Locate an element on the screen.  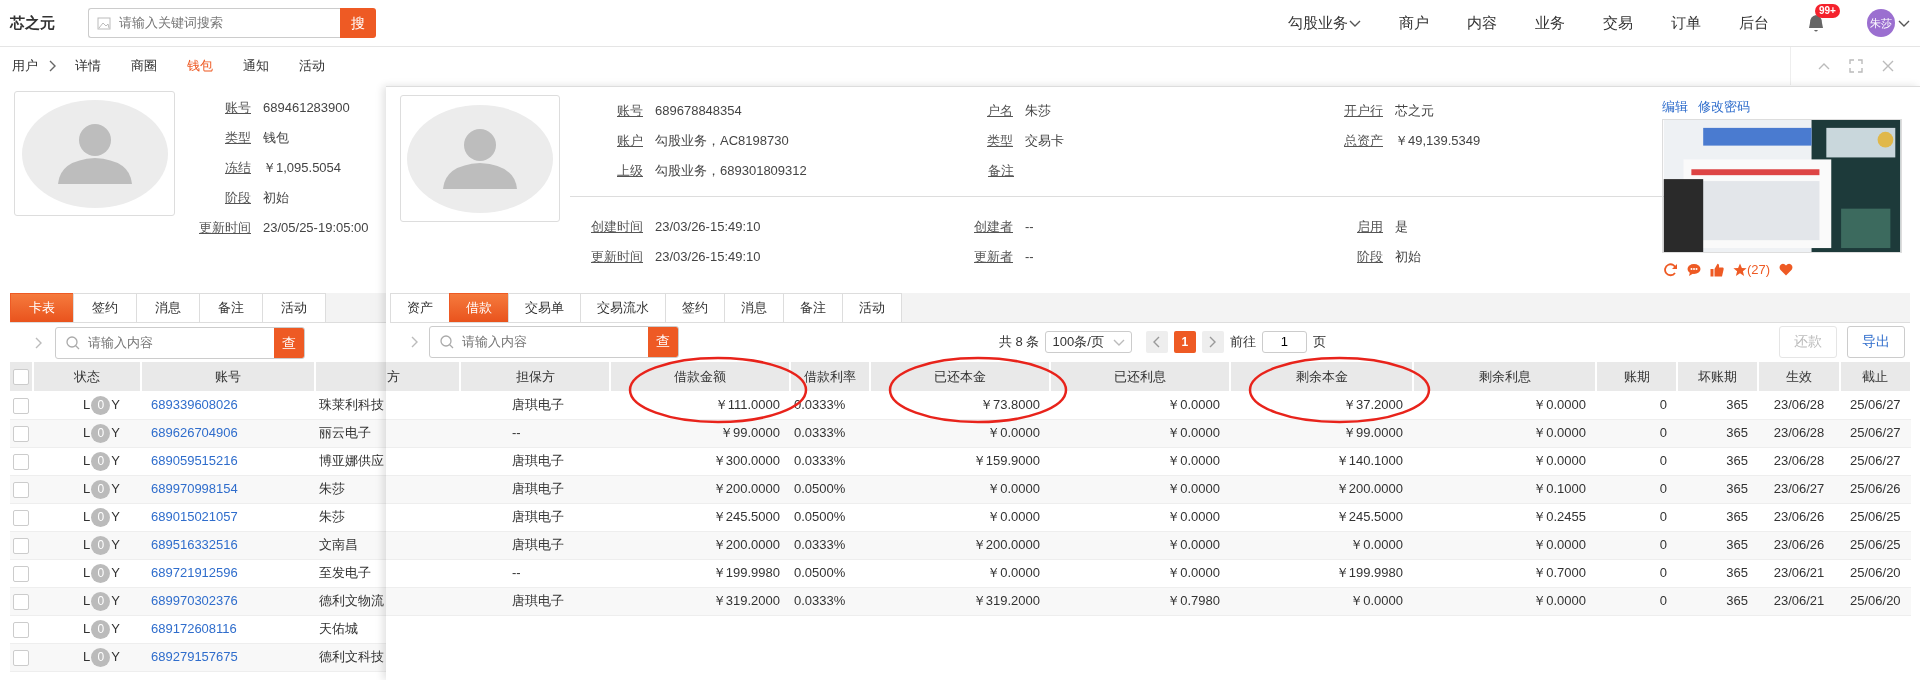
field-value: 初始 is located at coordinates (276, 198).